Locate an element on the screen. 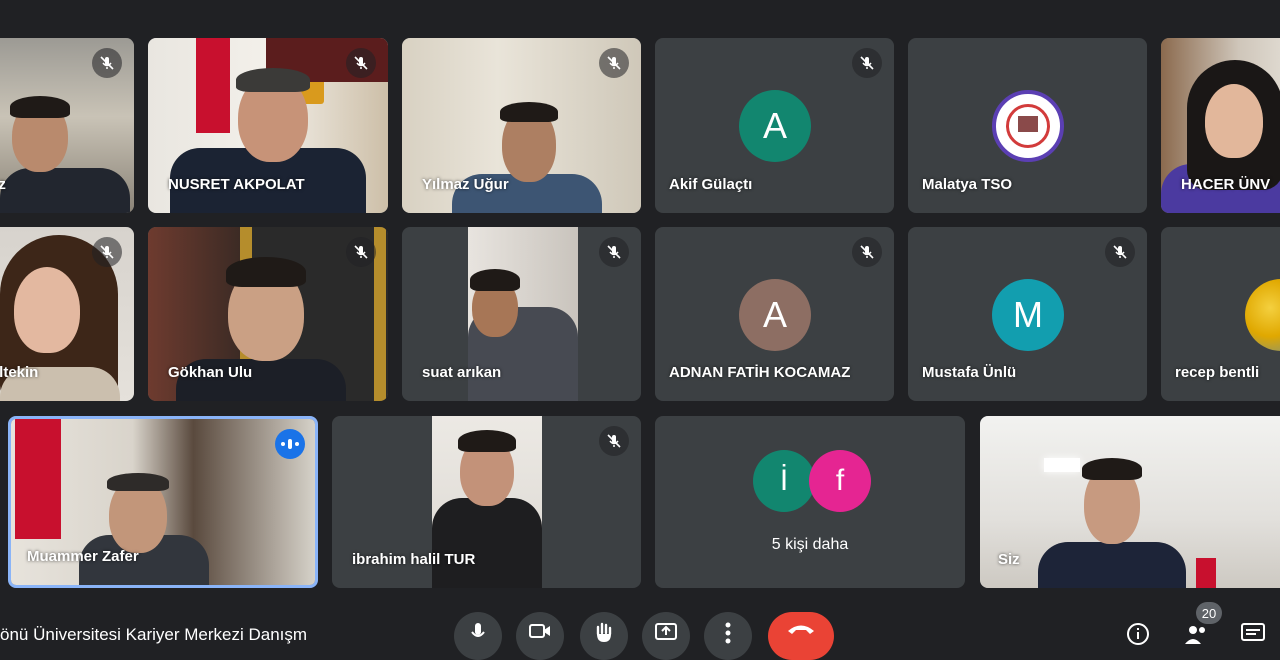 The width and height of the screenshot is (1280, 660). participant-name: Malatya TSO is located at coordinates (967, 184).